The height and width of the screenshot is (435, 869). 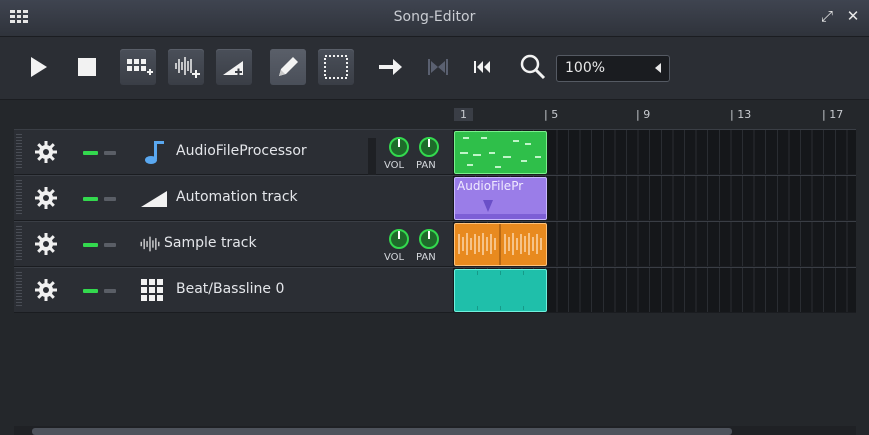 I want to click on arrow-right-icon, so click(x=390, y=67).